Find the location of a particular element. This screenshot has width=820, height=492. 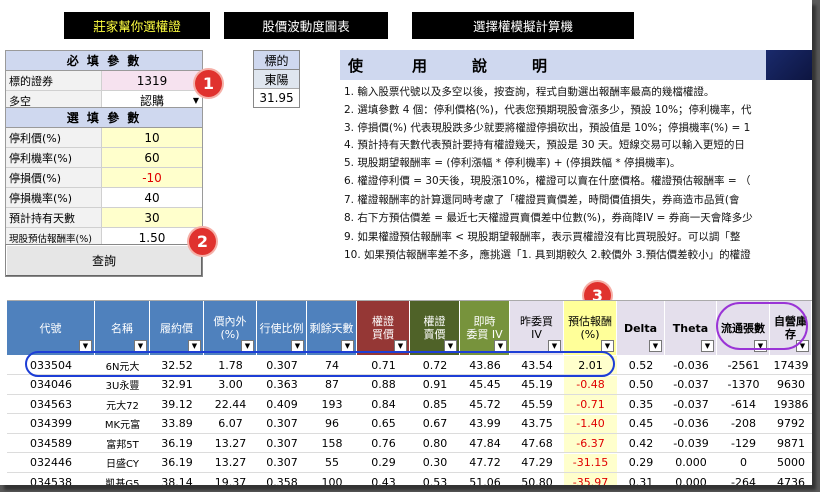

stop-loss-price-input: -10 is located at coordinates (152, 177).